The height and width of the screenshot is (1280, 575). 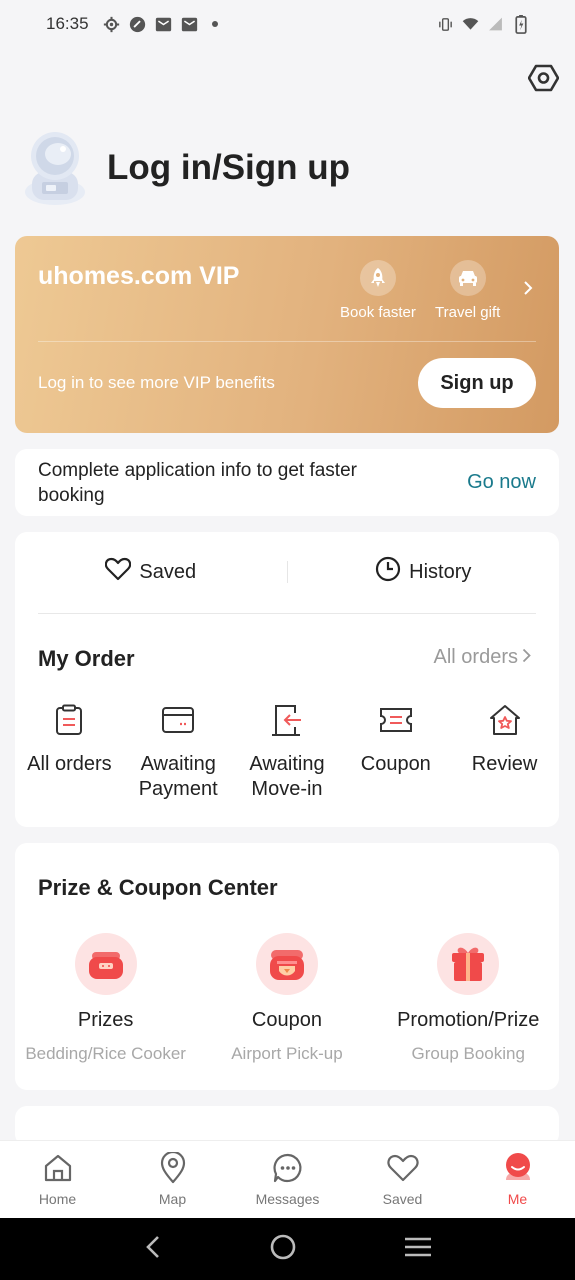 I want to click on prize-item-prizes: Prizes Bedding/Rice Cooker, so click(x=105, y=998).